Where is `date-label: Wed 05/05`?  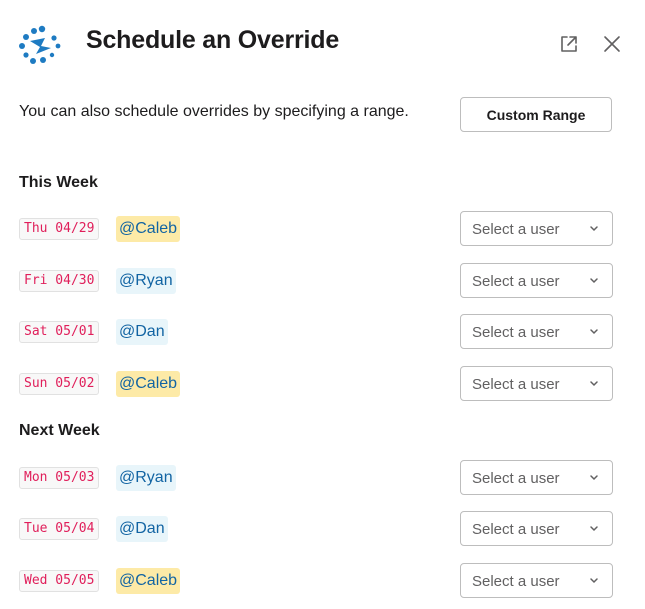
date-label: Wed 05/05 is located at coordinates (59, 581).